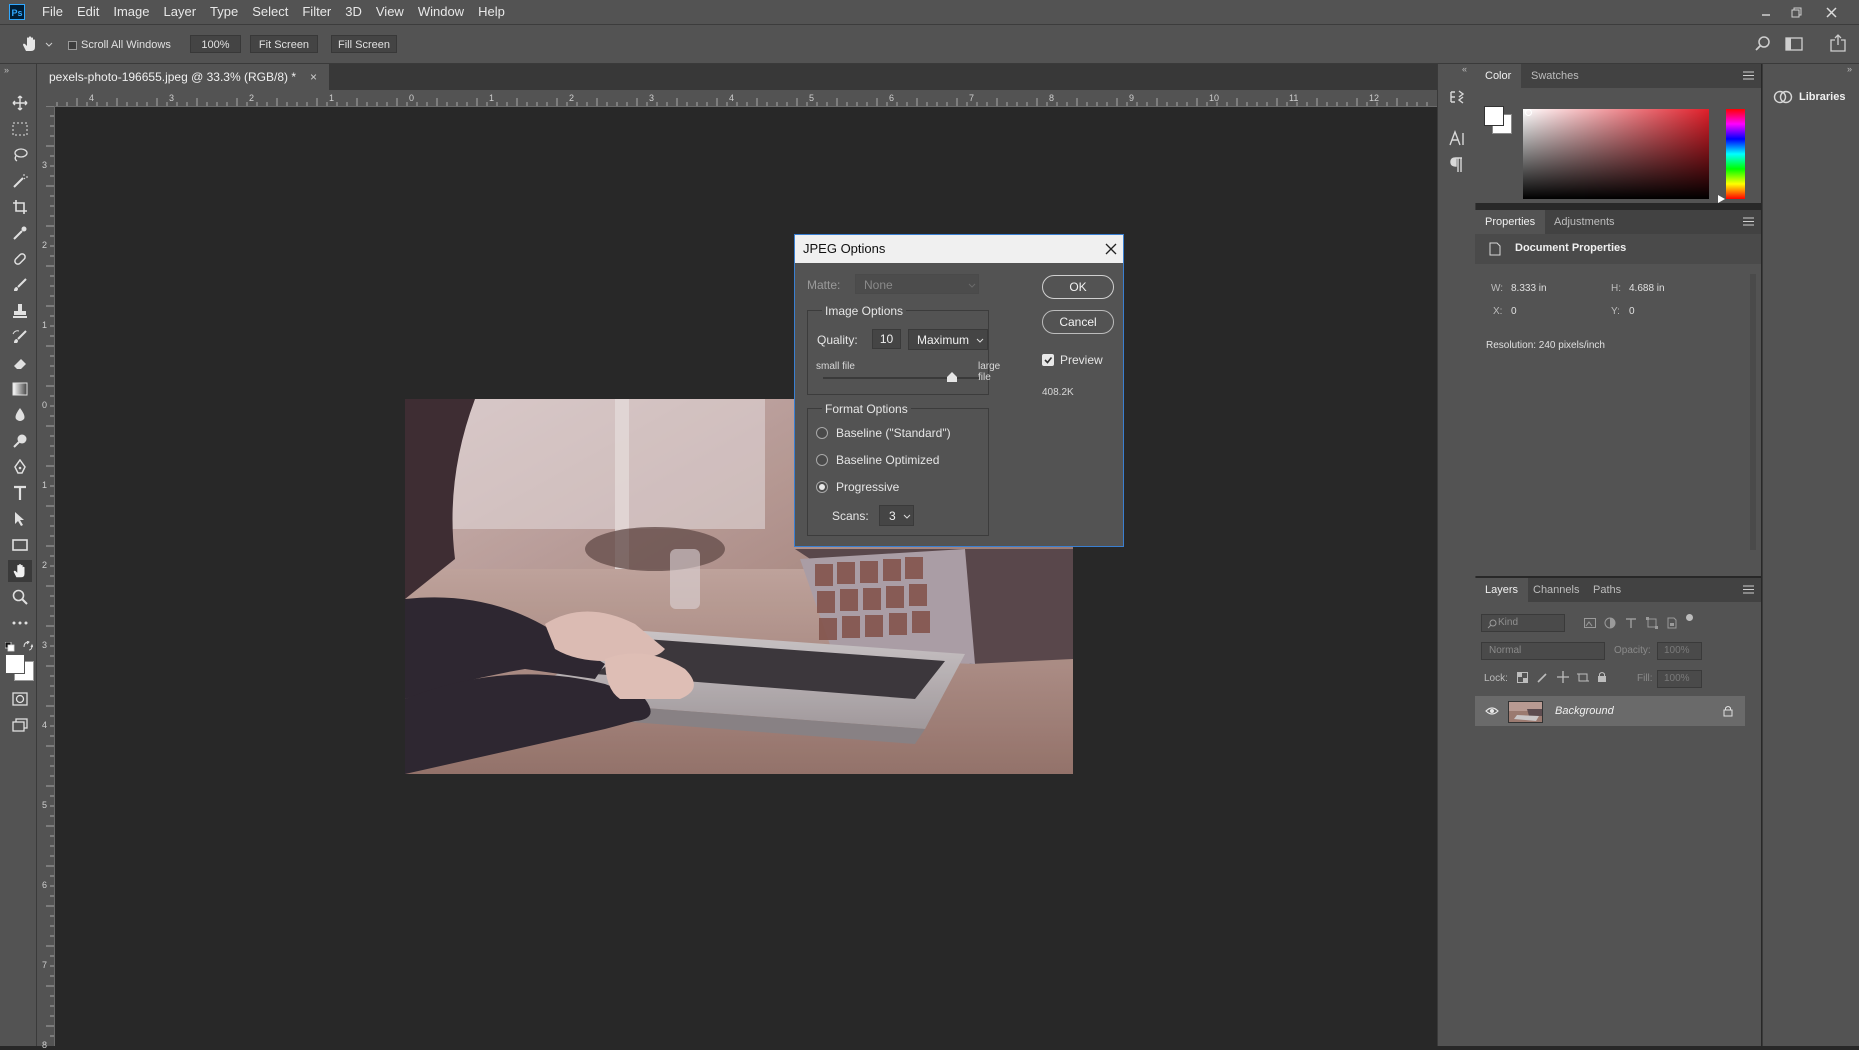  What do you see at coordinates (1610, 623) in the screenshot?
I see `filter-adjustment-icon` at bounding box center [1610, 623].